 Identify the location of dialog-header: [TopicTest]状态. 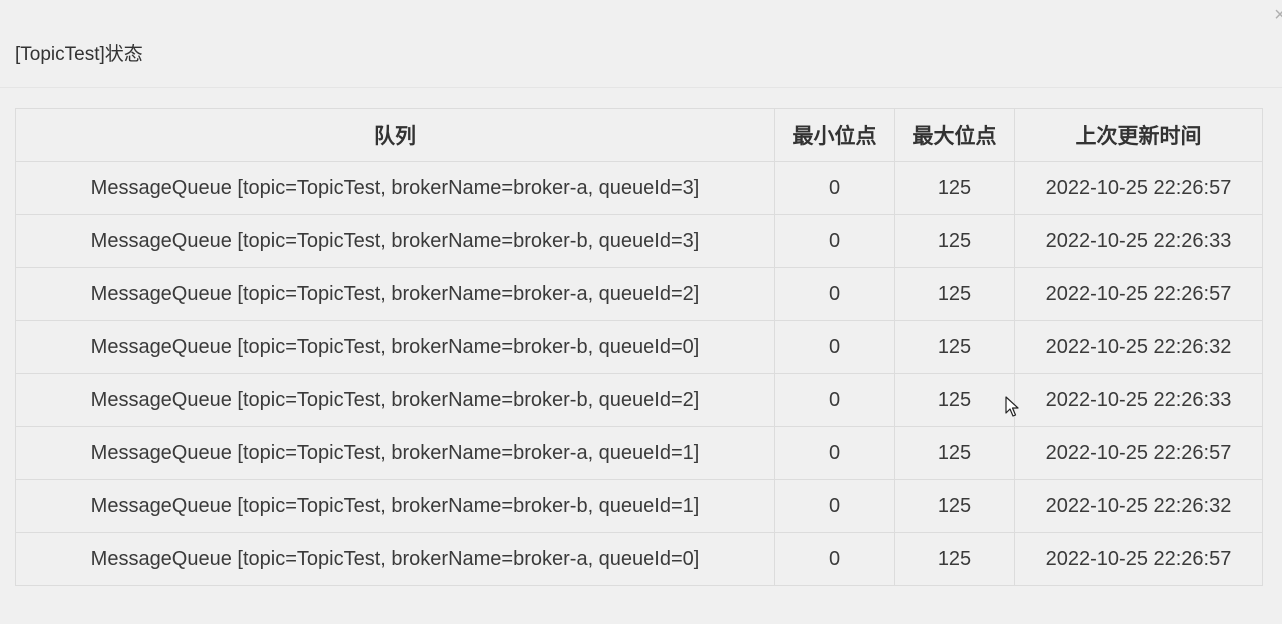
(641, 44).